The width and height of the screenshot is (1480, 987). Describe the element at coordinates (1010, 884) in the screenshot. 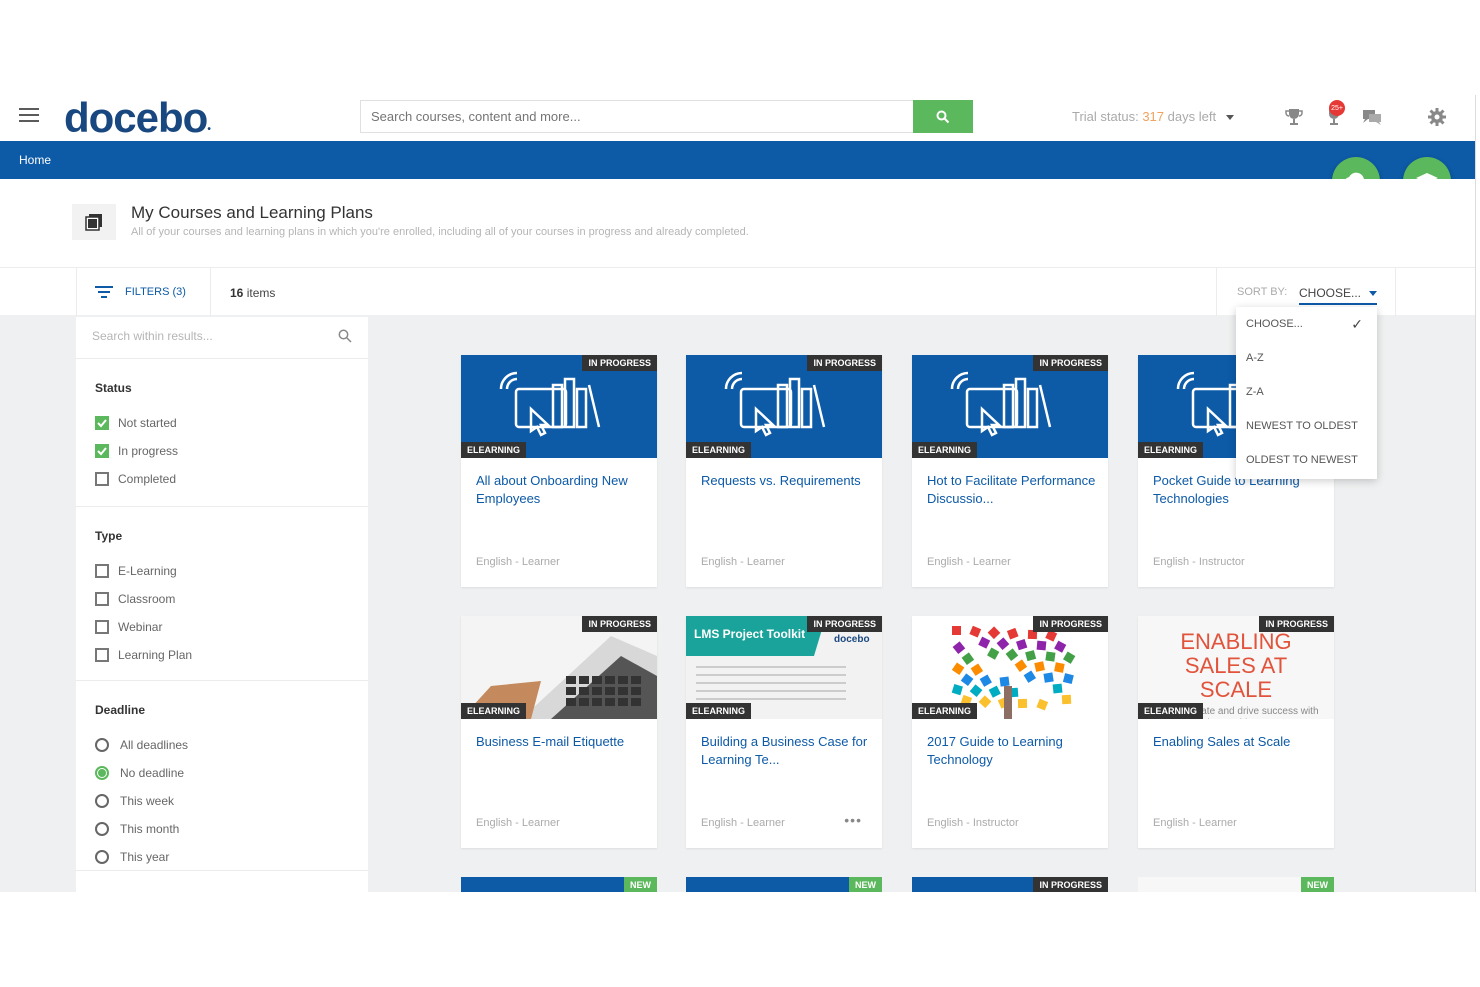

I see `course-card: IN PROGRESS` at that location.